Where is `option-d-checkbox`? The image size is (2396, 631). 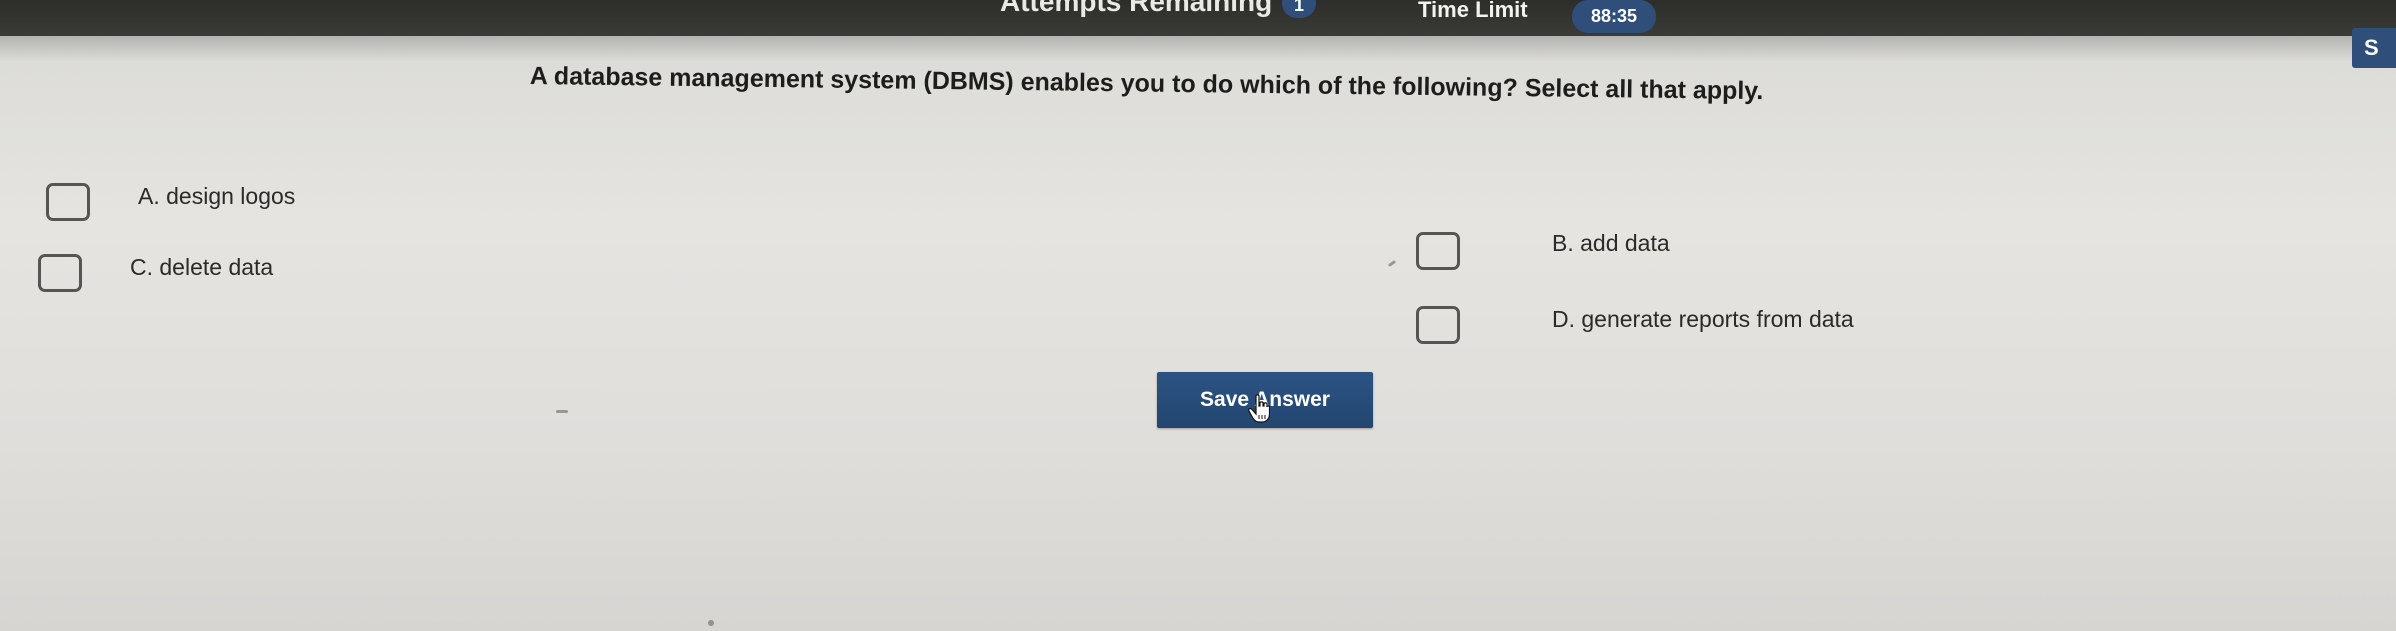 option-d-checkbox is located at coordinates (1438, 325).